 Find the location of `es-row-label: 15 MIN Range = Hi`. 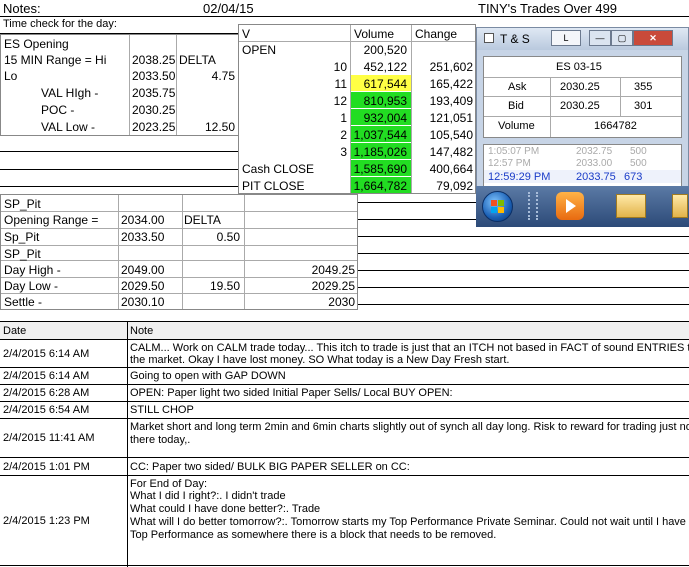

es-row-label: 15 MIN Range = Hi is located at coordinates (55, 60).